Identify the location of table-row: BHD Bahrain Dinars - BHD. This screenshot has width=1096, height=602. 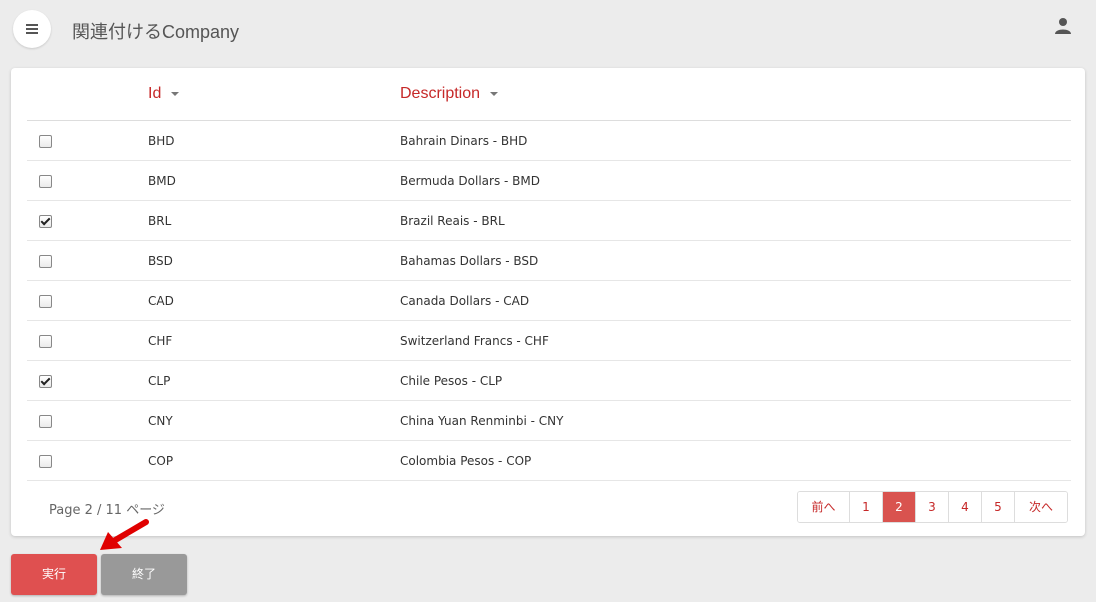
(549, 140).